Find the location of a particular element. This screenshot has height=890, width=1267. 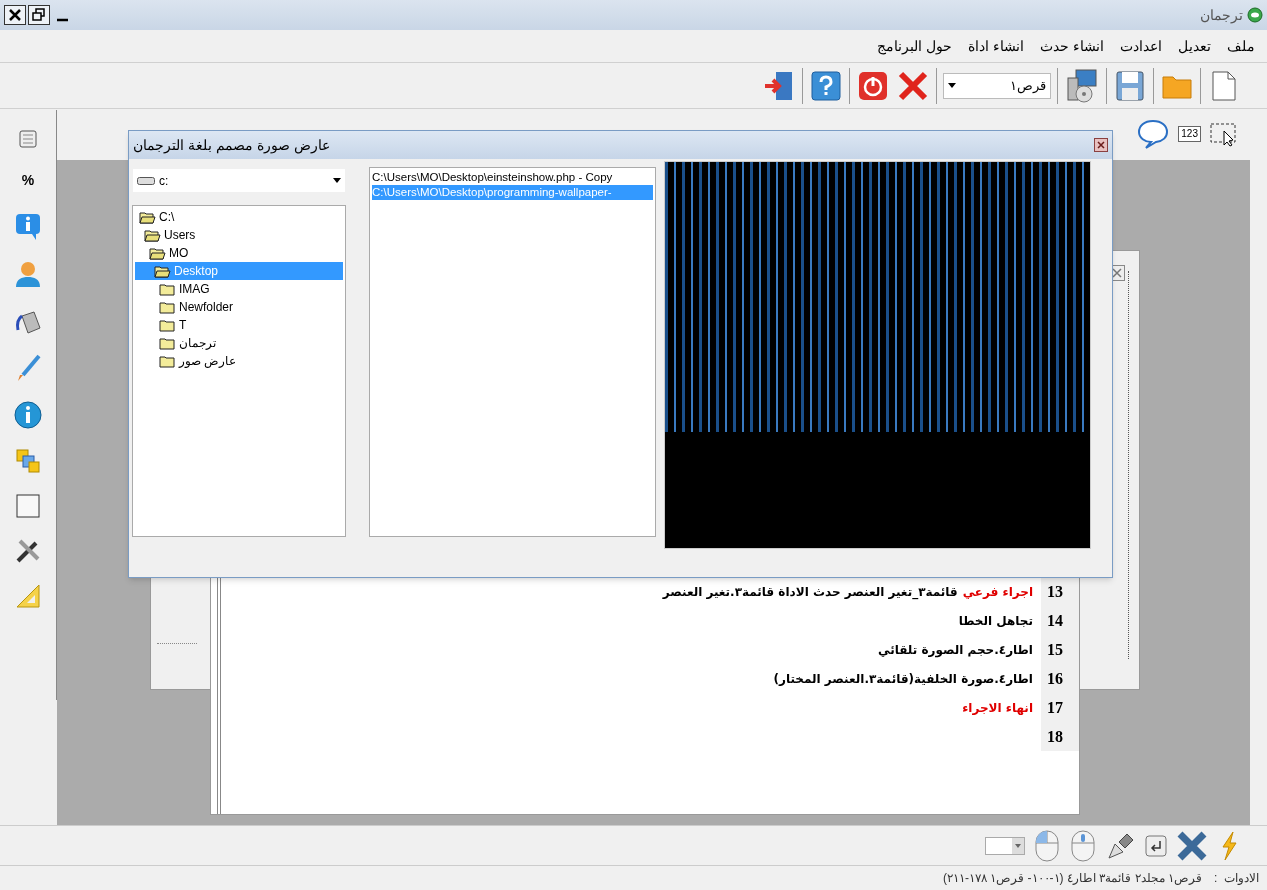

info-icon is located at coordinates (28, 415).